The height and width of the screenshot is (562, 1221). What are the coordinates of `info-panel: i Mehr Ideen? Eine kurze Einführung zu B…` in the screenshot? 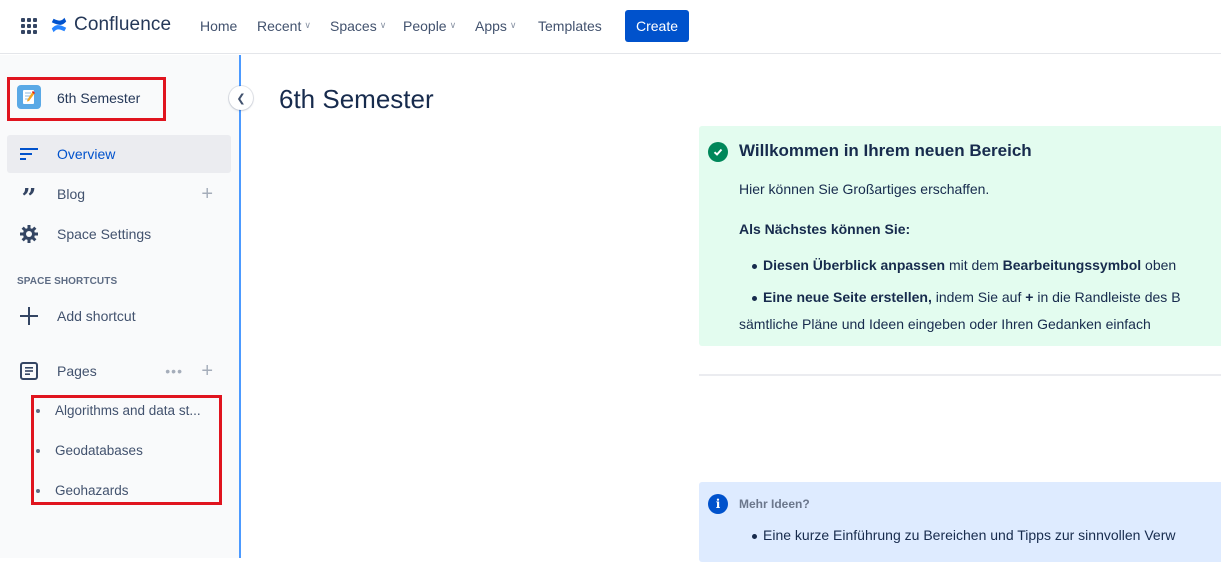 It's located at (960, 522).